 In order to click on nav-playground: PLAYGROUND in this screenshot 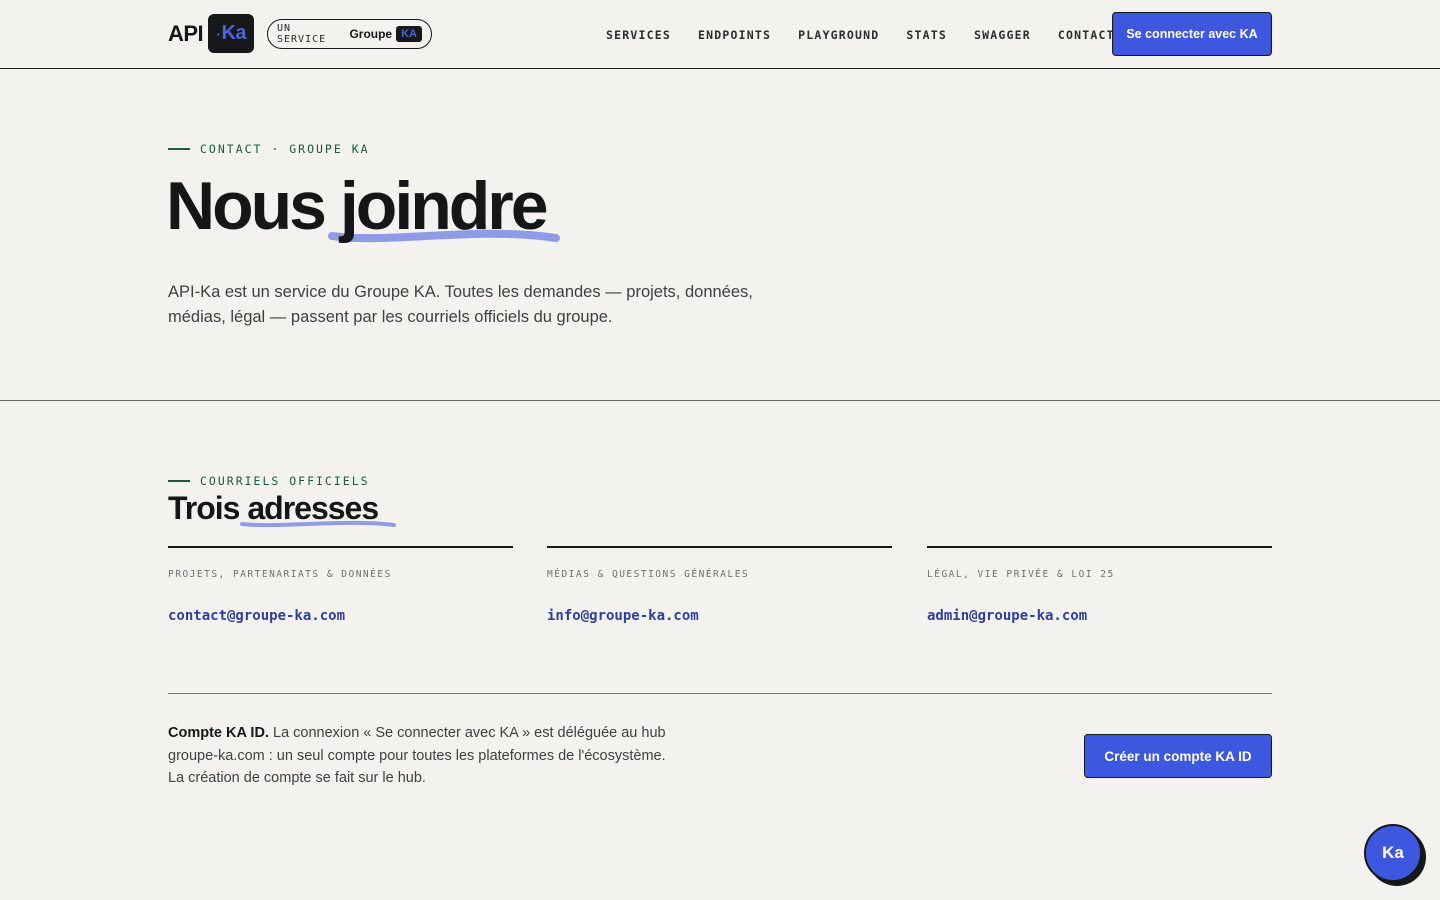, I will do `click(838, 35)`.